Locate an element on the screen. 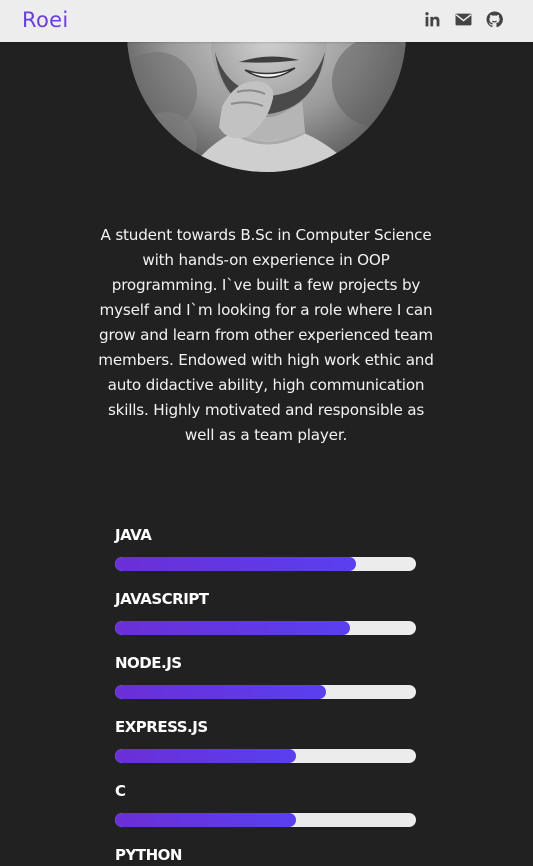  top-navbar: Roei is located at coordinates (266, 21).